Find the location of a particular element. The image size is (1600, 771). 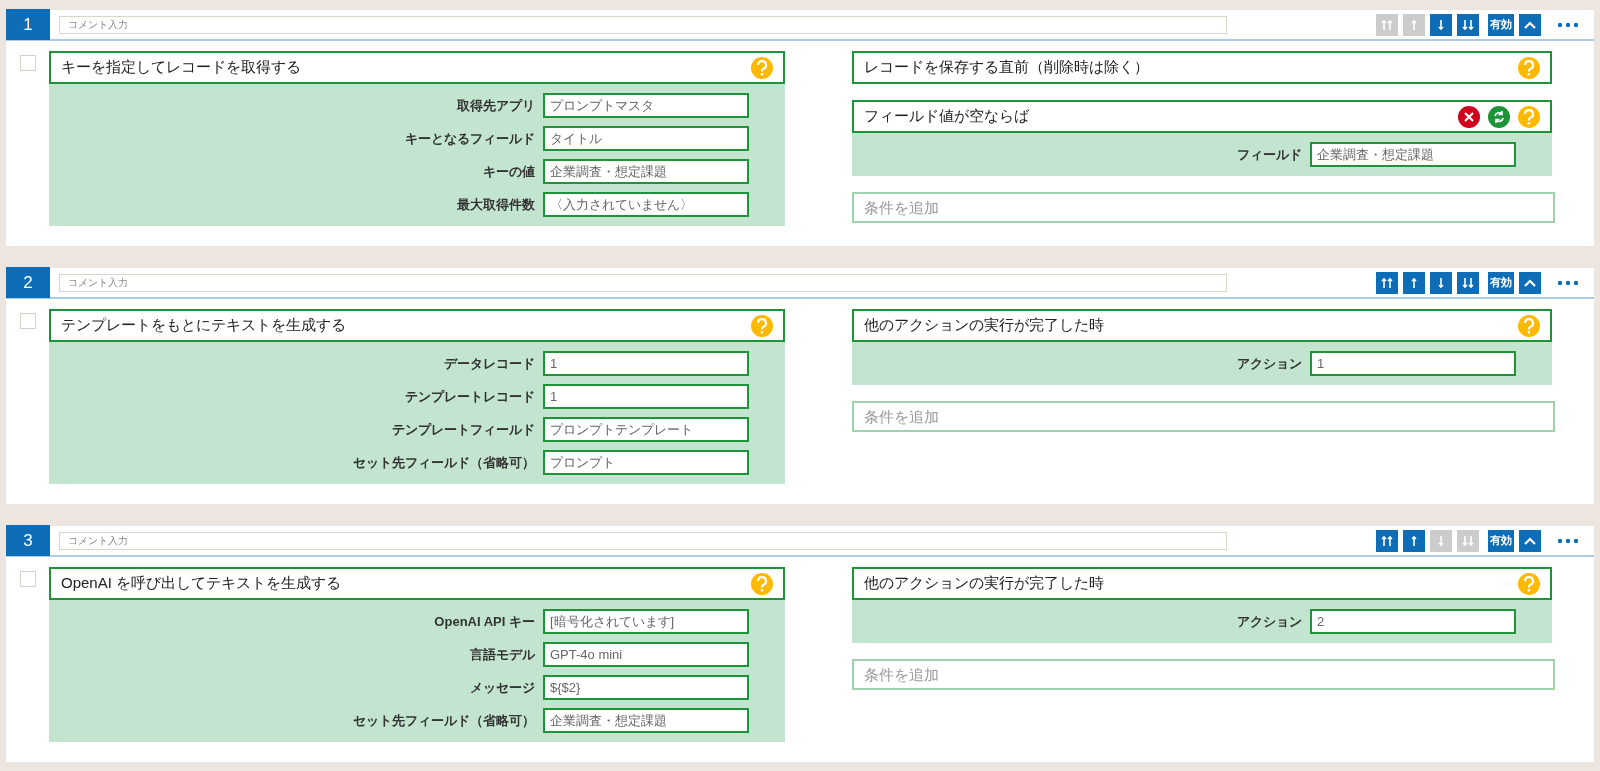

input-field: ${$2} is located at coordinates (646, 687).